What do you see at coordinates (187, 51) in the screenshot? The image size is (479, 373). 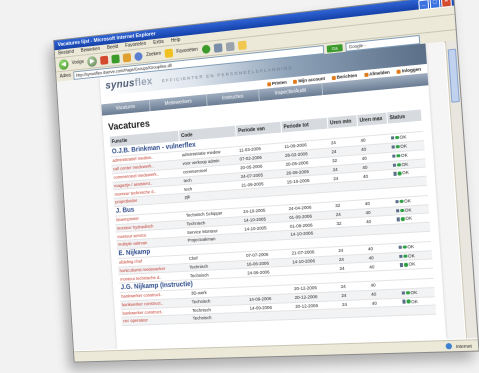 I see `favorites-label: Favorieten` at bounding box center [187, 51].